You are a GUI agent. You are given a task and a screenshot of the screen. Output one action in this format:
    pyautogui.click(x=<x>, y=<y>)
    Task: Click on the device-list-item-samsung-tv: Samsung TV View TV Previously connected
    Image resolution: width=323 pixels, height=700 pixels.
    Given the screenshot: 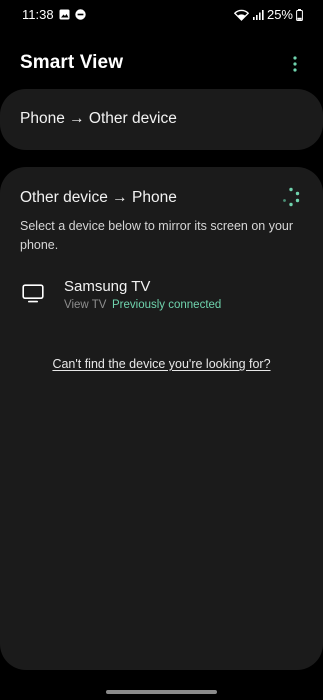 What is the action you would take?
    pyautogui.click(x=161, y=279)
    